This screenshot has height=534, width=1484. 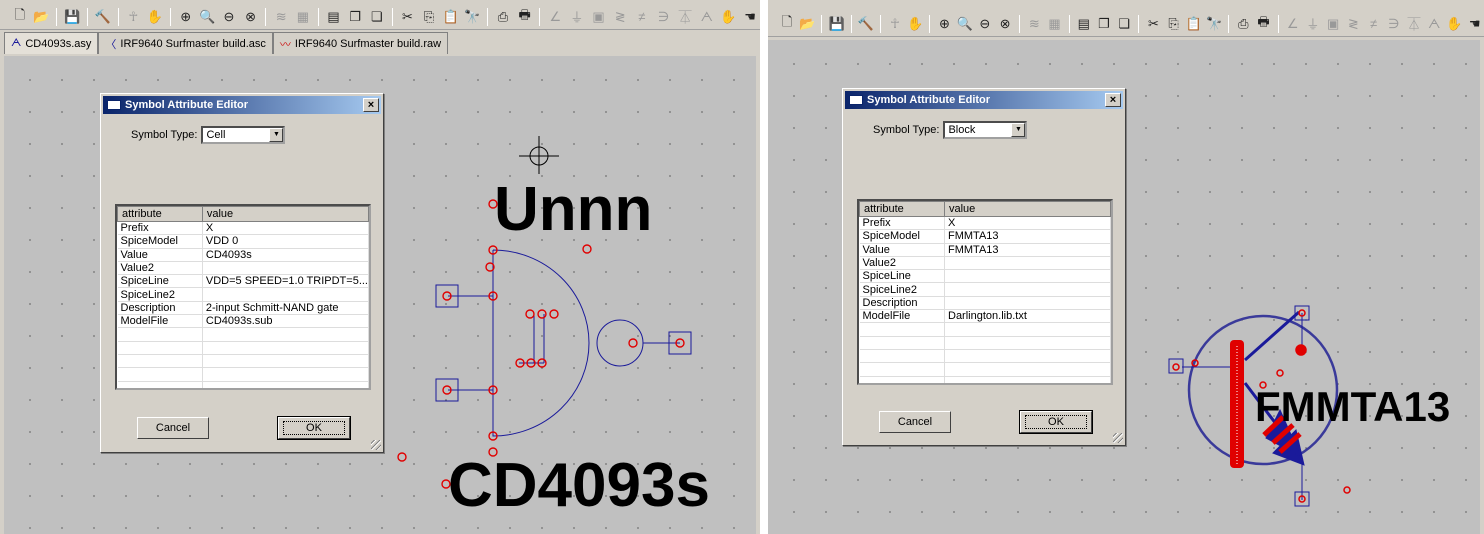 What do you see at coordinates (243, 135) in the screenshot?
I see `symbol-type-select: Cell ▼` at bounding box center [243, 135].